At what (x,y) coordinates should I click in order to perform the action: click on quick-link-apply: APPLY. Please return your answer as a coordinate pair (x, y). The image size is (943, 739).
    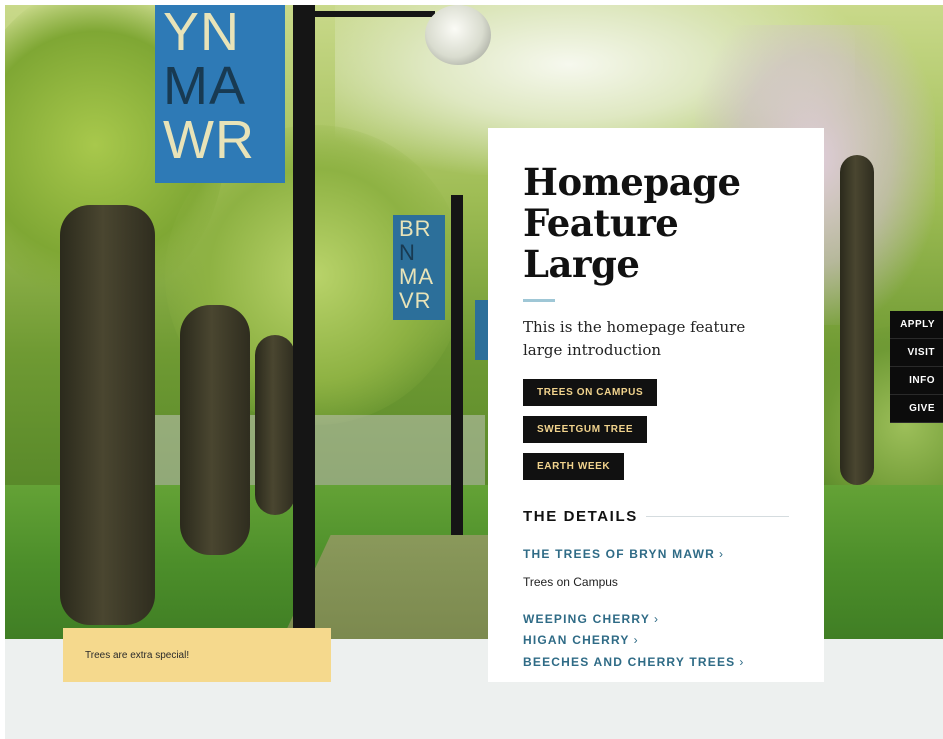
    Looking at the image, I should click on (916, 325).